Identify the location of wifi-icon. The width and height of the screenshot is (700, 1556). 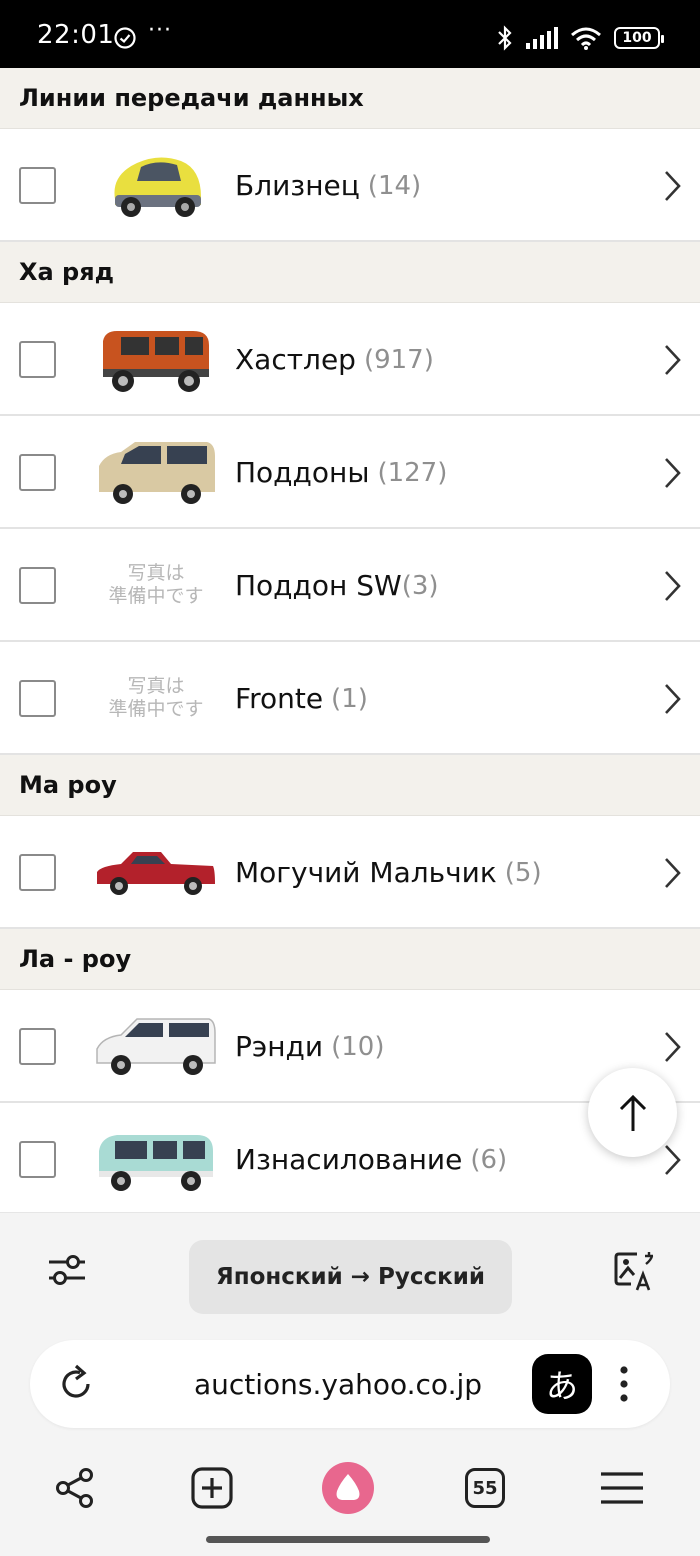
(586, 38).